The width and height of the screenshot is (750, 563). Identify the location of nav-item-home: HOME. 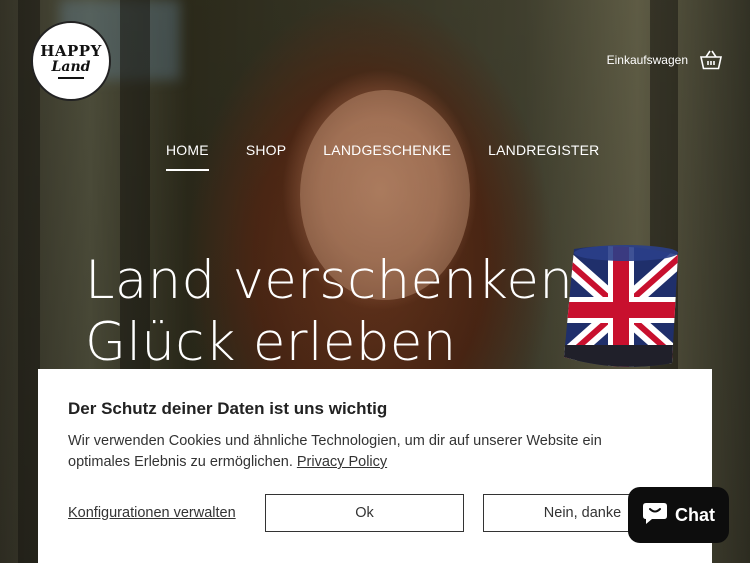
(187, 156).